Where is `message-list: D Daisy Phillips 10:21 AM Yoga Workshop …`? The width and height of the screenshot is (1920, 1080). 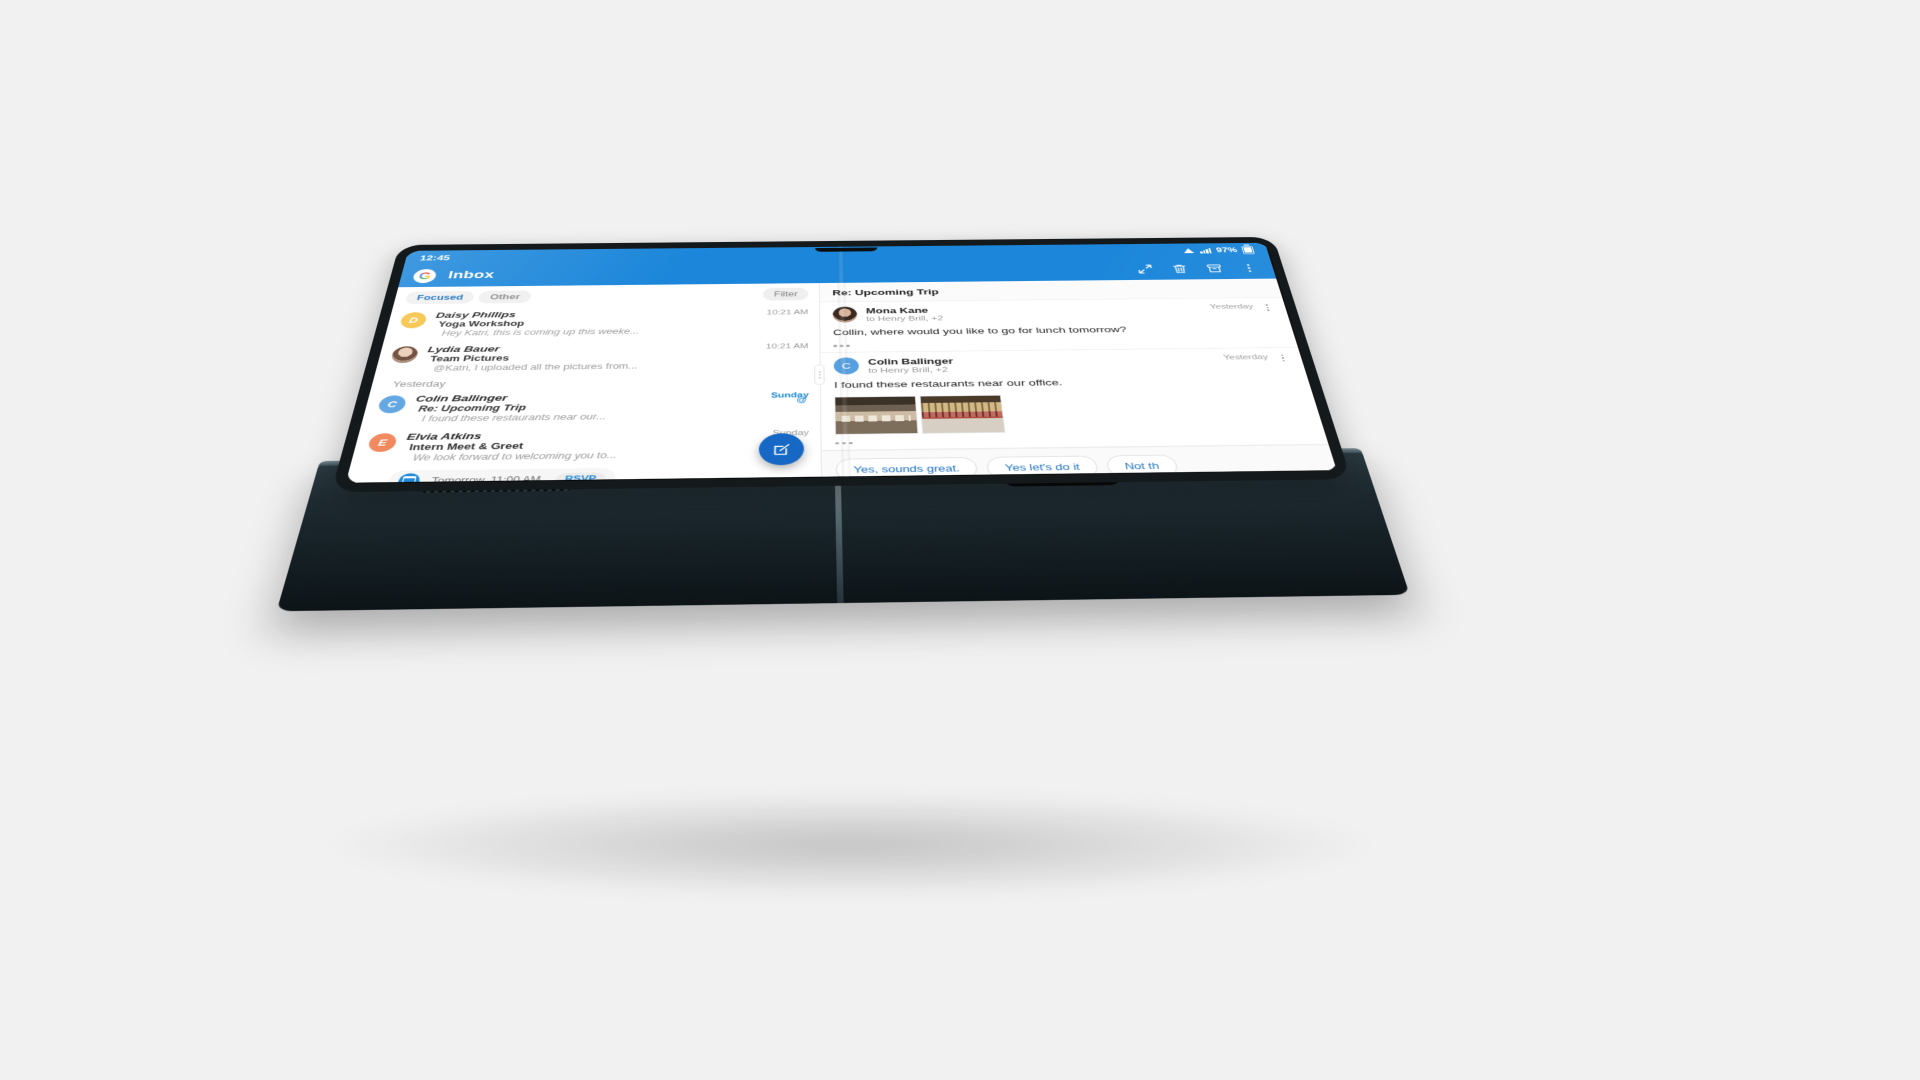
message-list: D Daisy Phillips 10:21 AM Yoga Workshop … is located at coordinates (584, 392).